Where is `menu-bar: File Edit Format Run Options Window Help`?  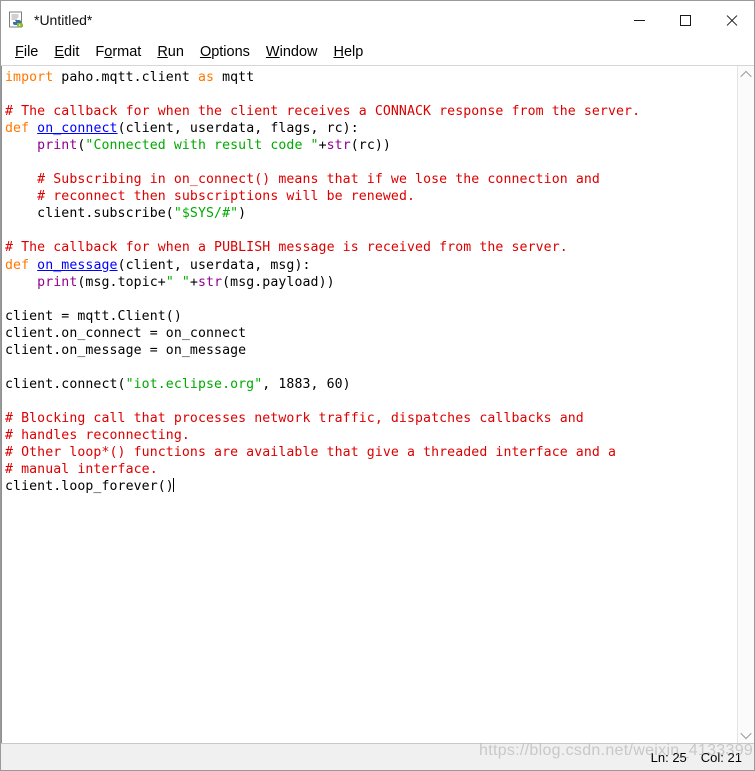
menu-bar: File Edit Format Run Options Window Help is located at coordinates (377, 52).